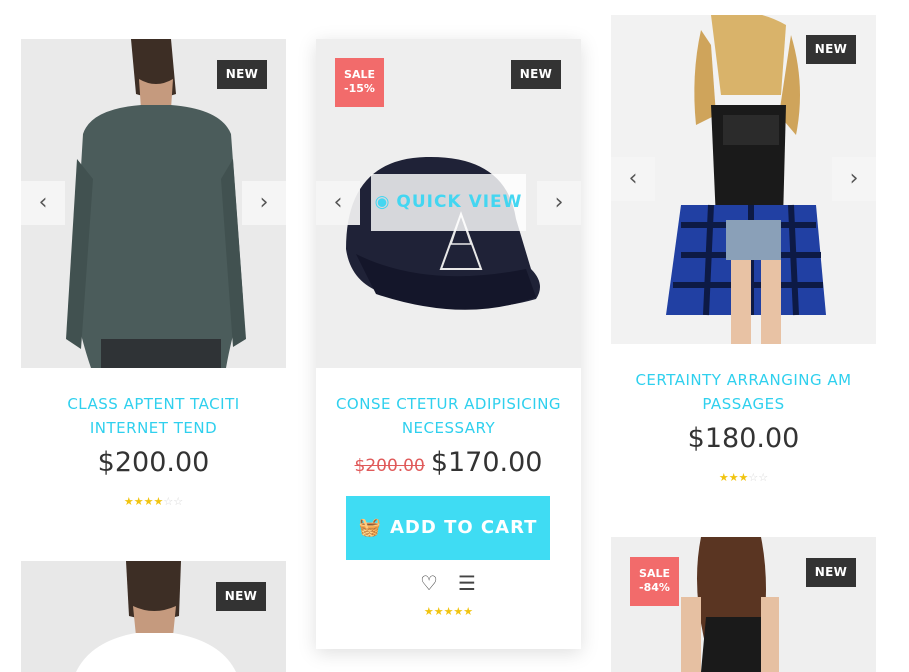  I want to click on sale-percent: -15%, so click(359, 88).